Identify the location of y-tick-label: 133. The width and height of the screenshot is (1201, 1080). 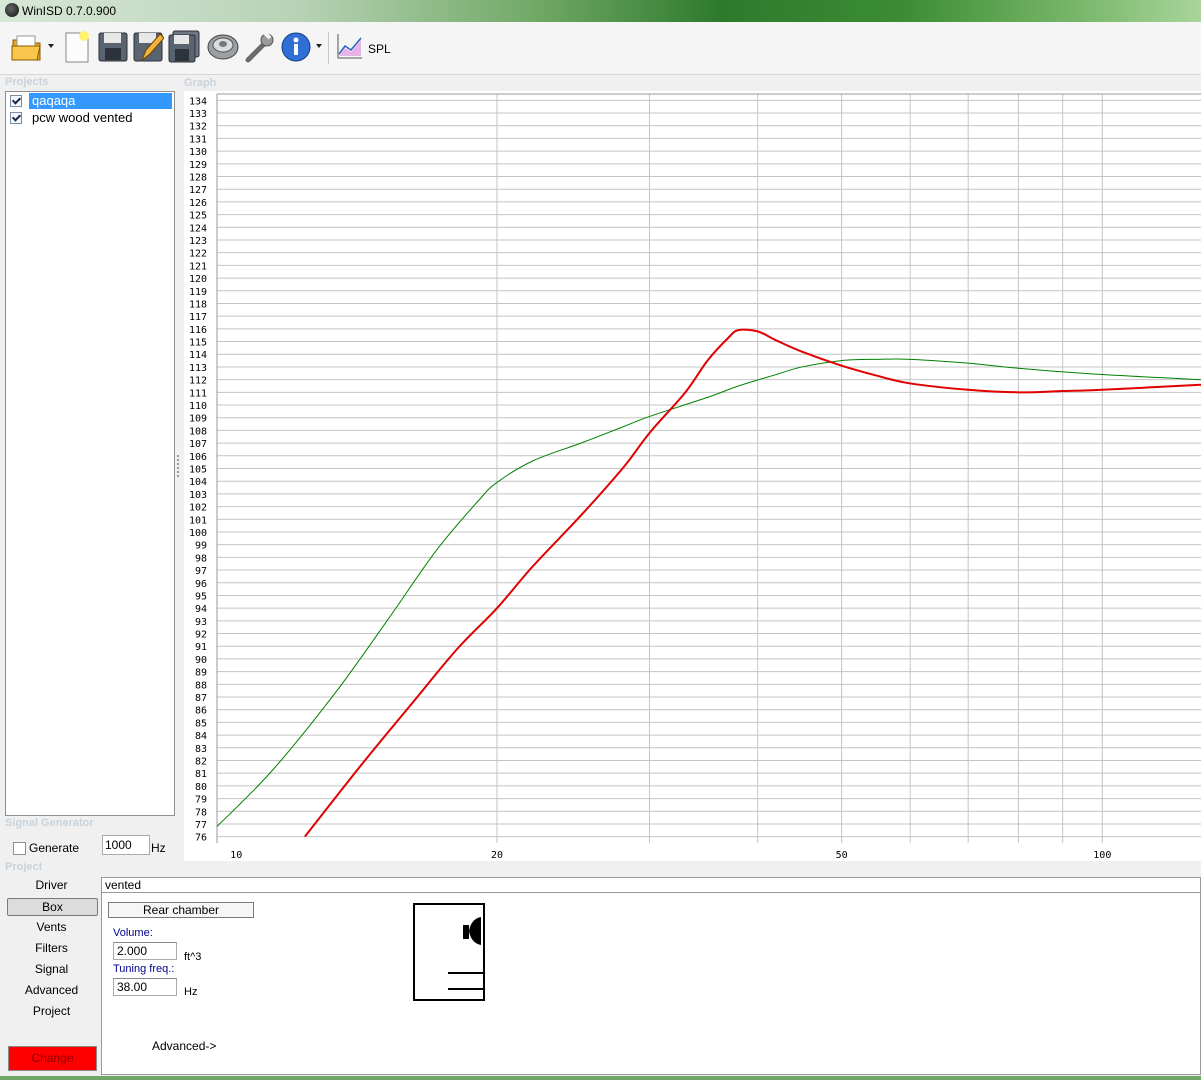
(198, 114).